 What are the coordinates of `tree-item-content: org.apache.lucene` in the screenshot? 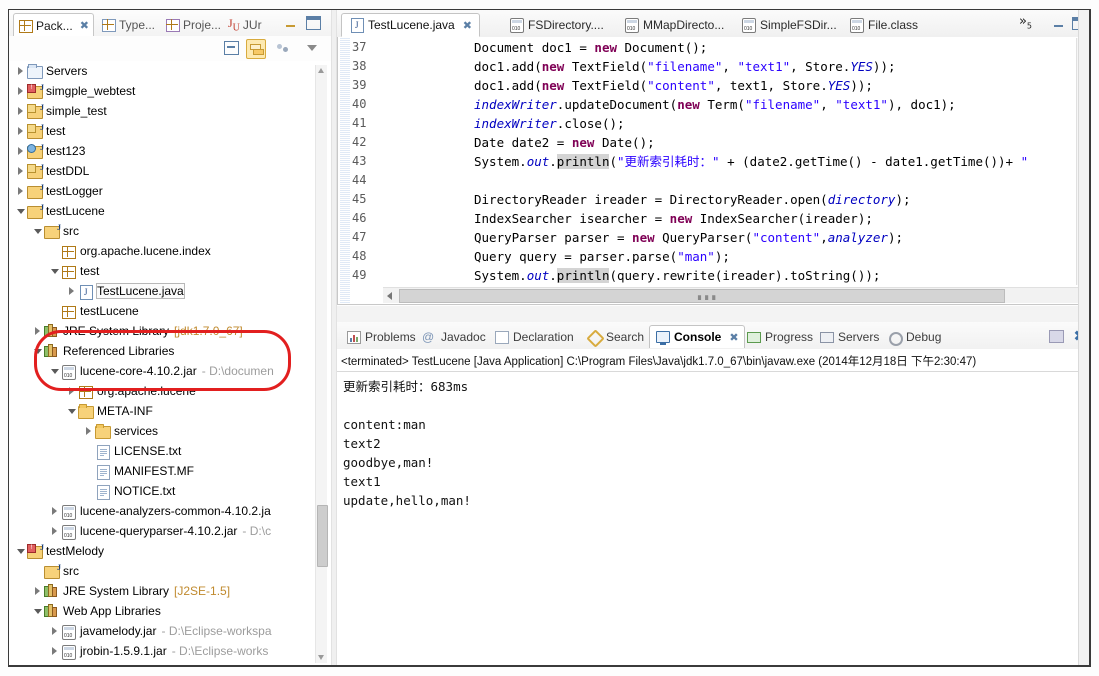 It's located at (146, 391).